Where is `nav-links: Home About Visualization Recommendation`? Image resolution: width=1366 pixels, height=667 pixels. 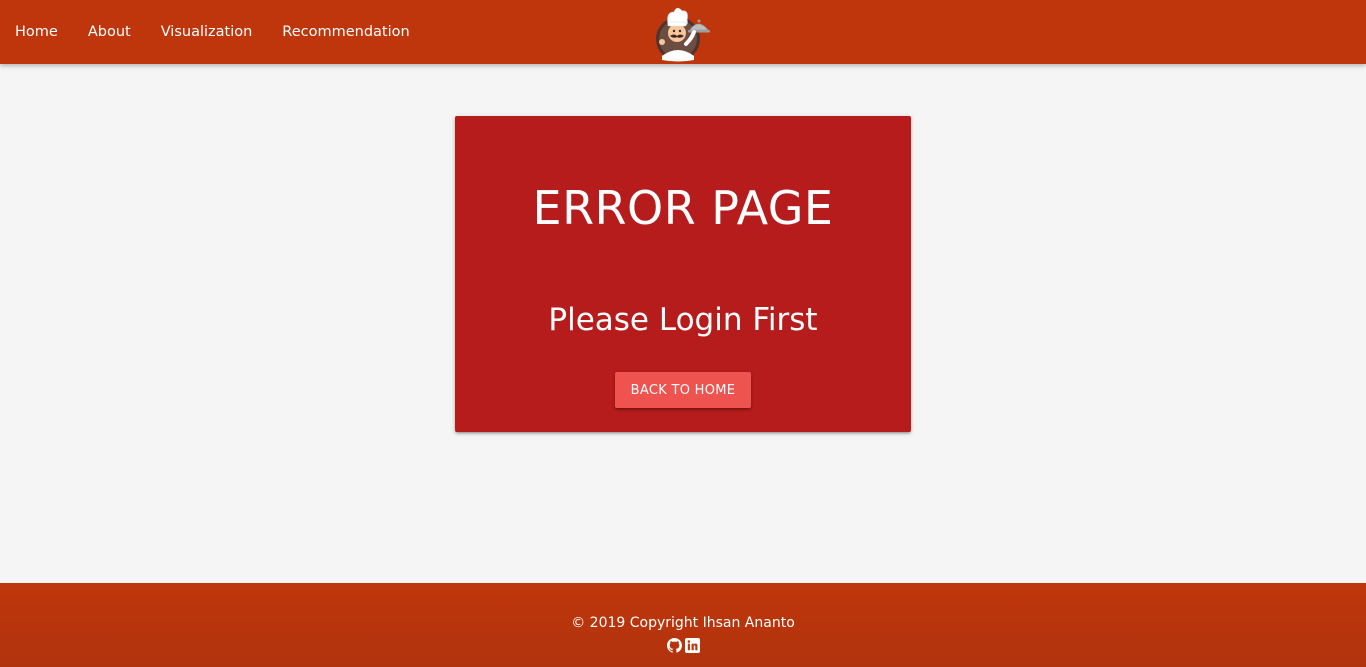 nav-links: Home About Visualization Recommendation is located at coordinates (212, 32).